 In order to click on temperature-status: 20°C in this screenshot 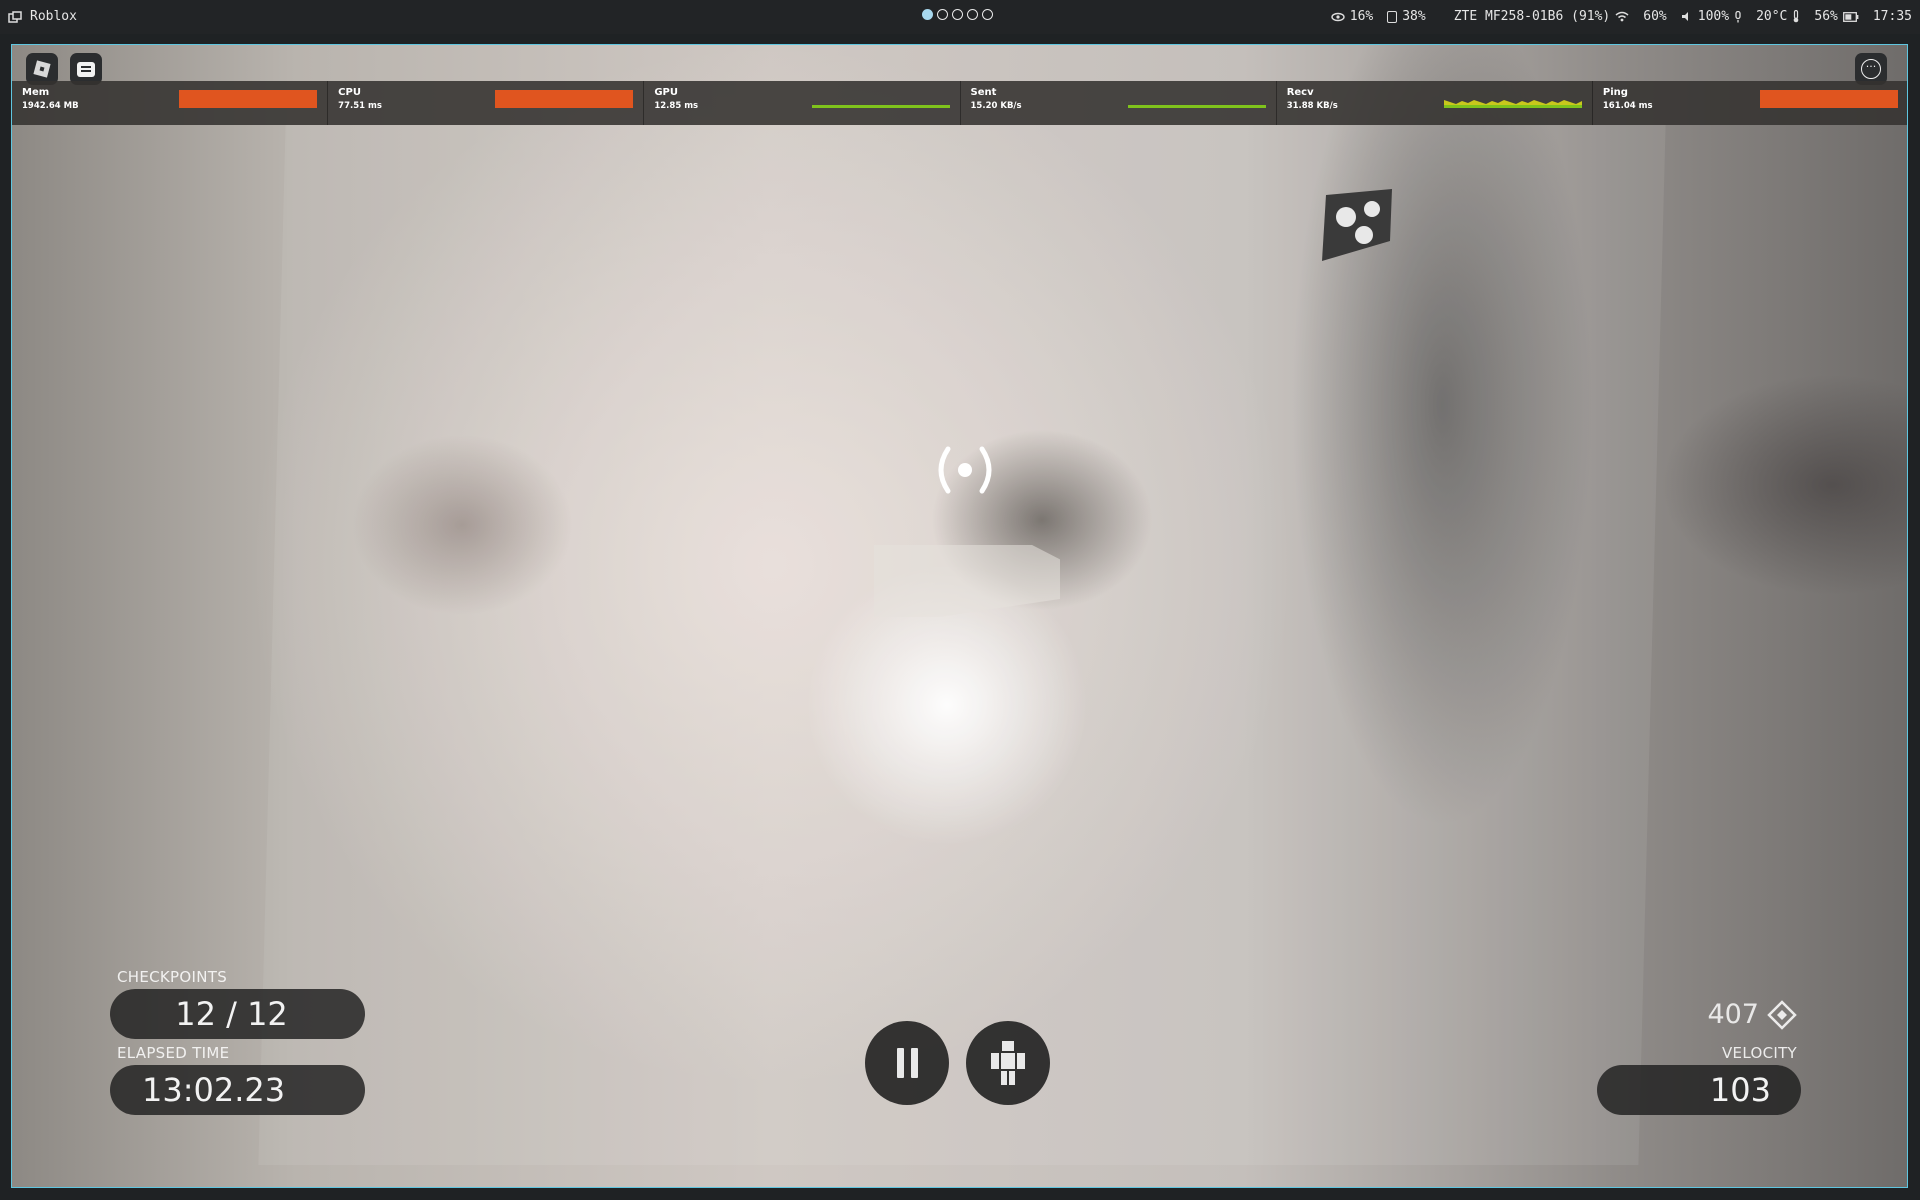, I will do `click(1778, 16)`.